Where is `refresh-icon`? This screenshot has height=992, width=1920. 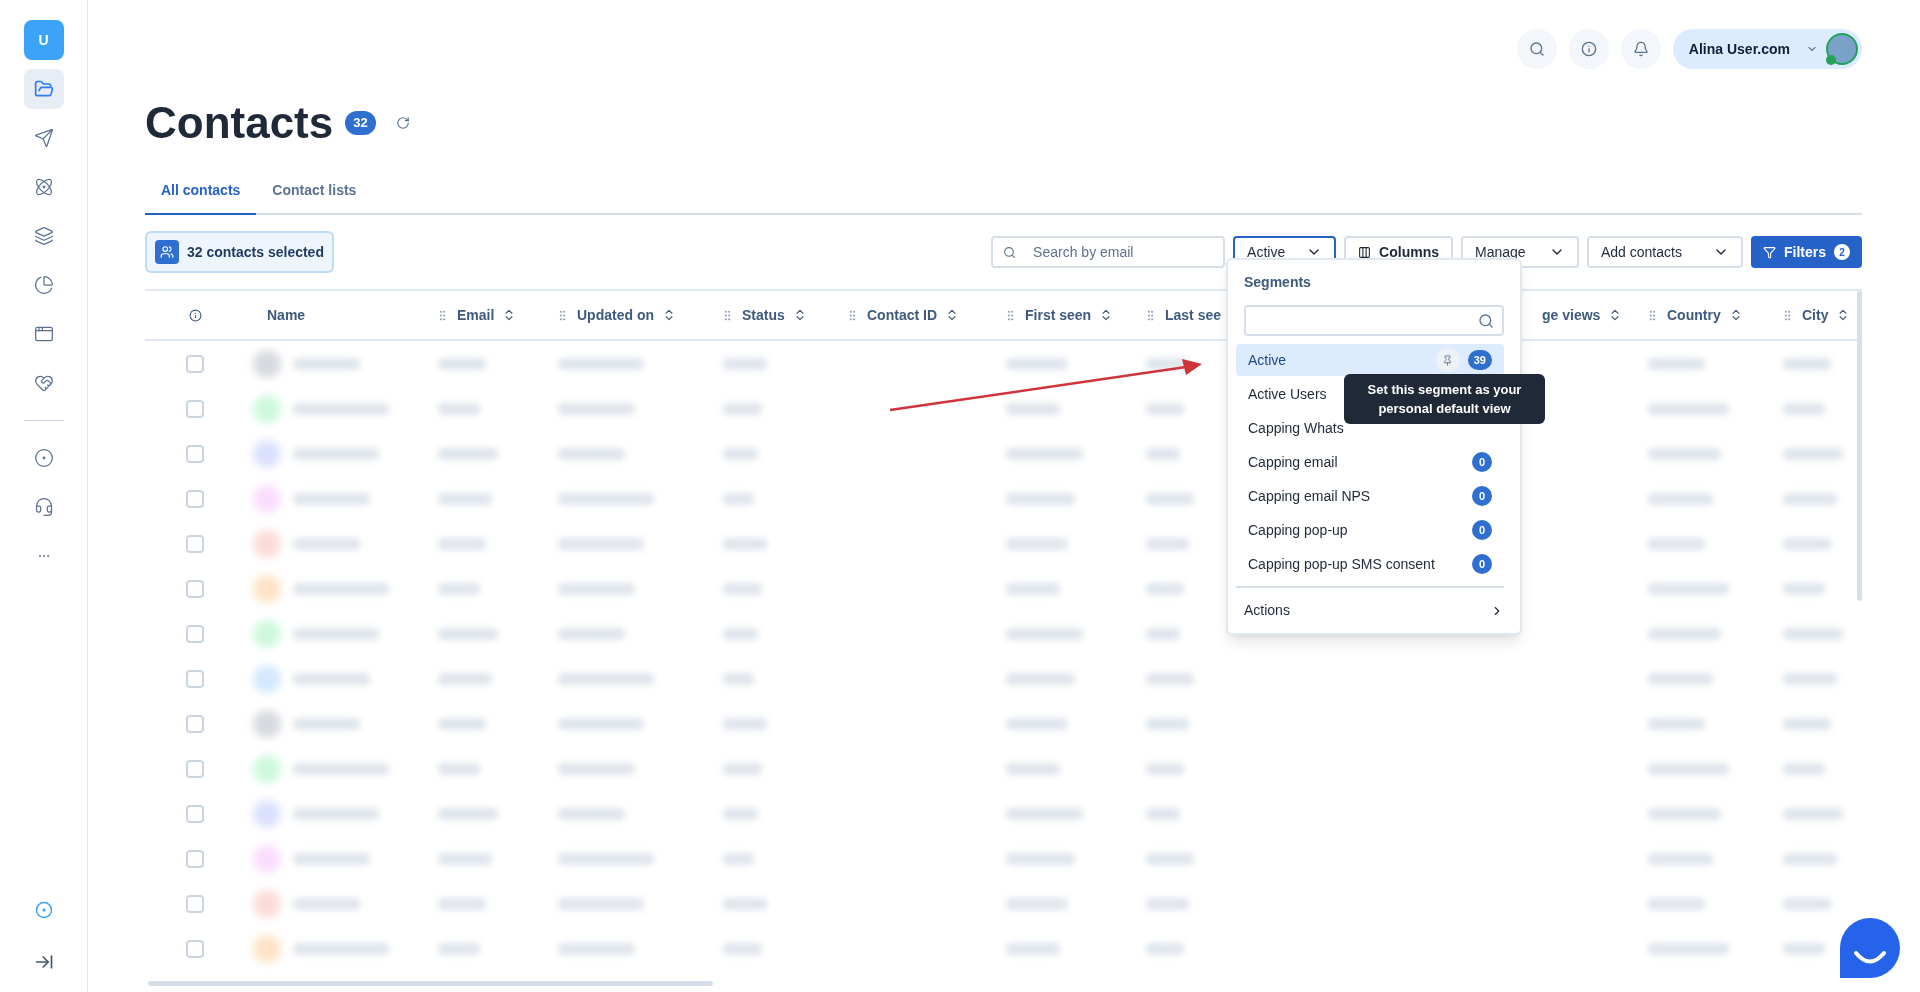
refresh-icon is located at coordinates (402, 123).